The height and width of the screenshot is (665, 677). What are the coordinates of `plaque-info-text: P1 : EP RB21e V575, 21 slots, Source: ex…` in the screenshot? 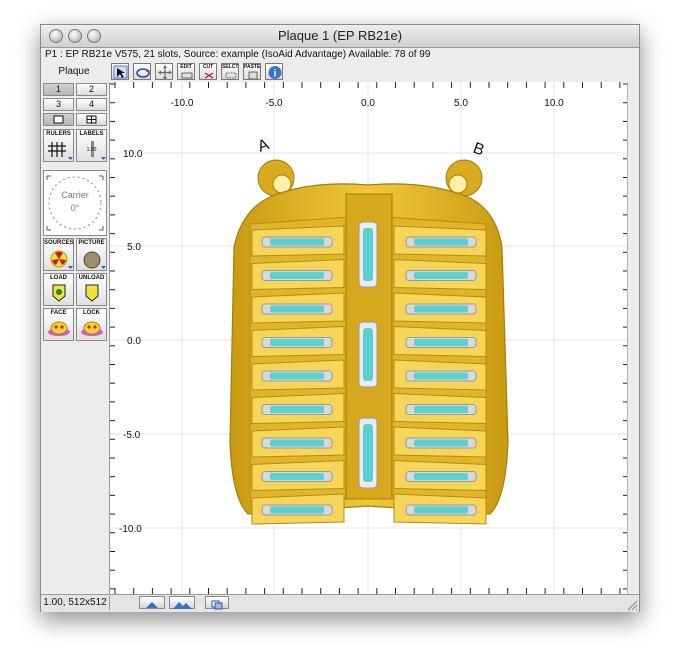 It's located at (238, 54).